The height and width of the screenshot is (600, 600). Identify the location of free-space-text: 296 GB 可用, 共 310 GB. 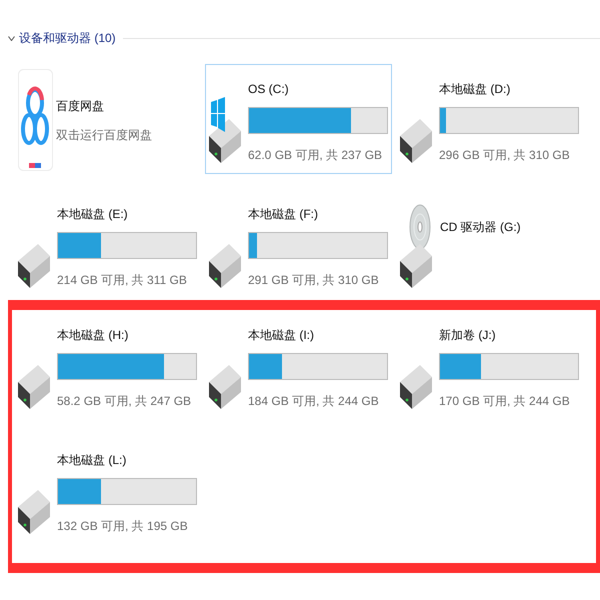
(504, 155).